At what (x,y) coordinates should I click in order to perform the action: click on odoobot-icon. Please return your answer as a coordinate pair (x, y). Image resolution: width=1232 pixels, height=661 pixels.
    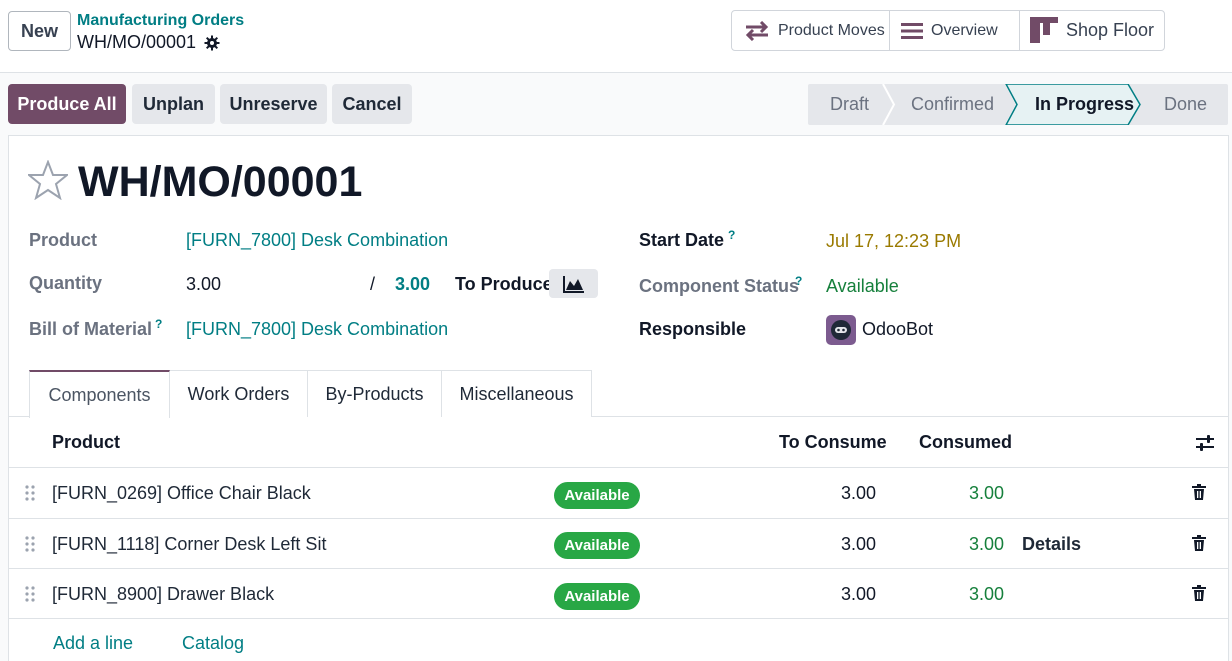
    Looking at the image, I should click on (841, 330).